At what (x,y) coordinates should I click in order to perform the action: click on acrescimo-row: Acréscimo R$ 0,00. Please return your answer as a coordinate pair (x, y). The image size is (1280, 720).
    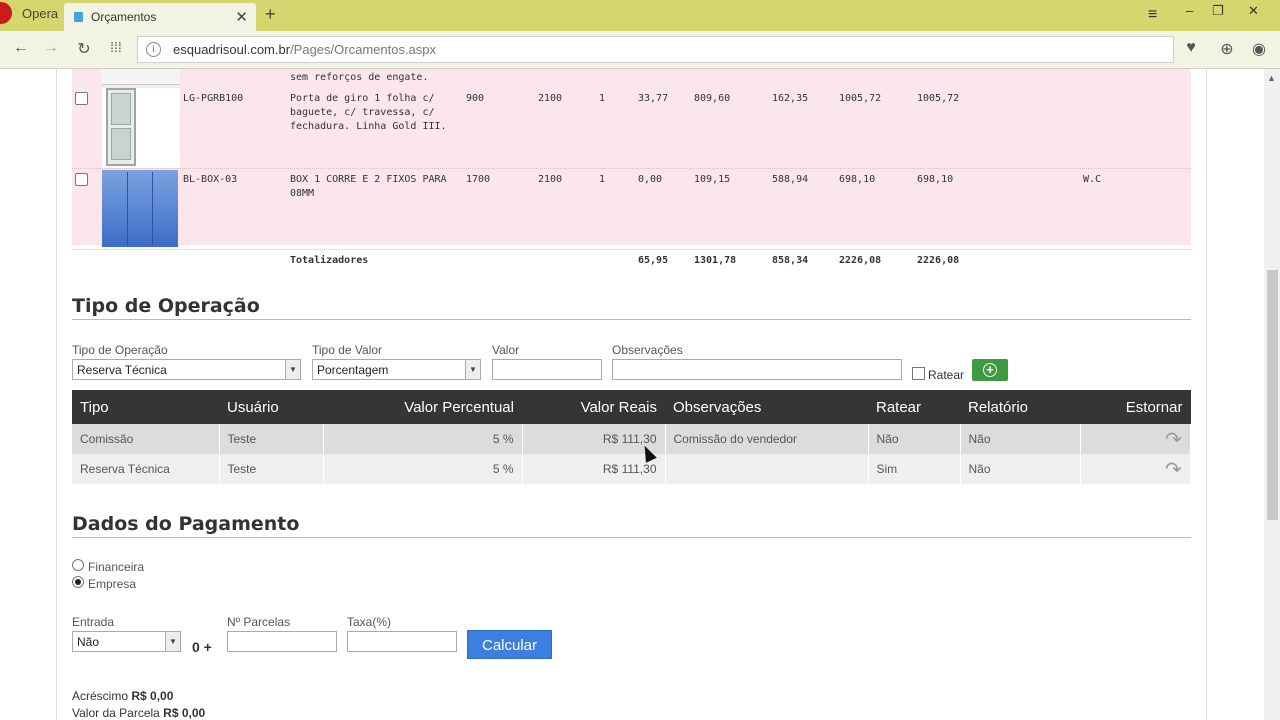
    Looking at the image, I should click on (122, 696).